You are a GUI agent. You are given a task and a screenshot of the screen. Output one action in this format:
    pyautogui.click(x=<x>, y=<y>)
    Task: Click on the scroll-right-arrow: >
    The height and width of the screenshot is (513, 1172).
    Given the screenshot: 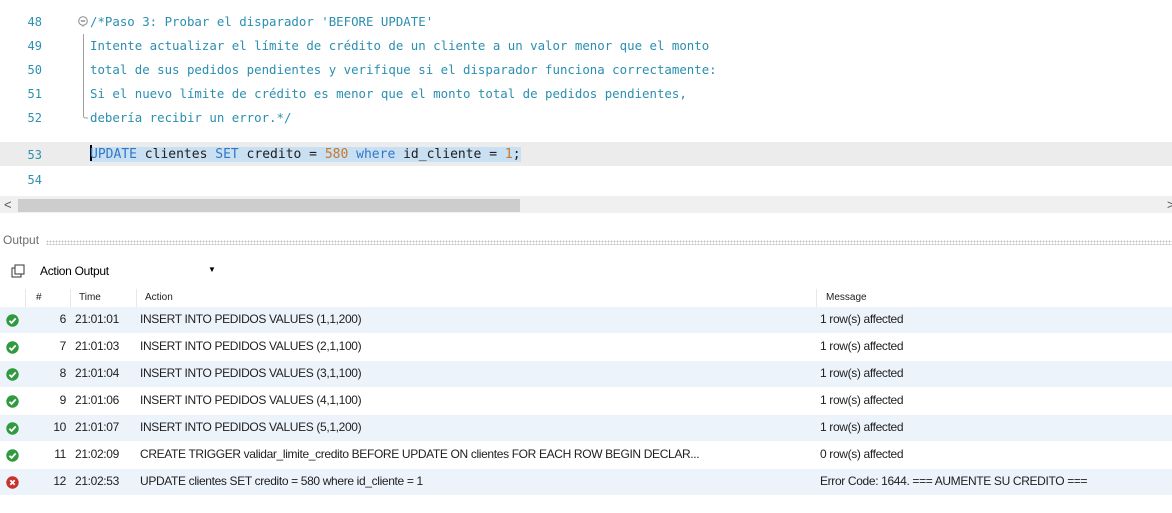 What is the action you would take?
    pyautogui.click(x=1169, y=204)
    